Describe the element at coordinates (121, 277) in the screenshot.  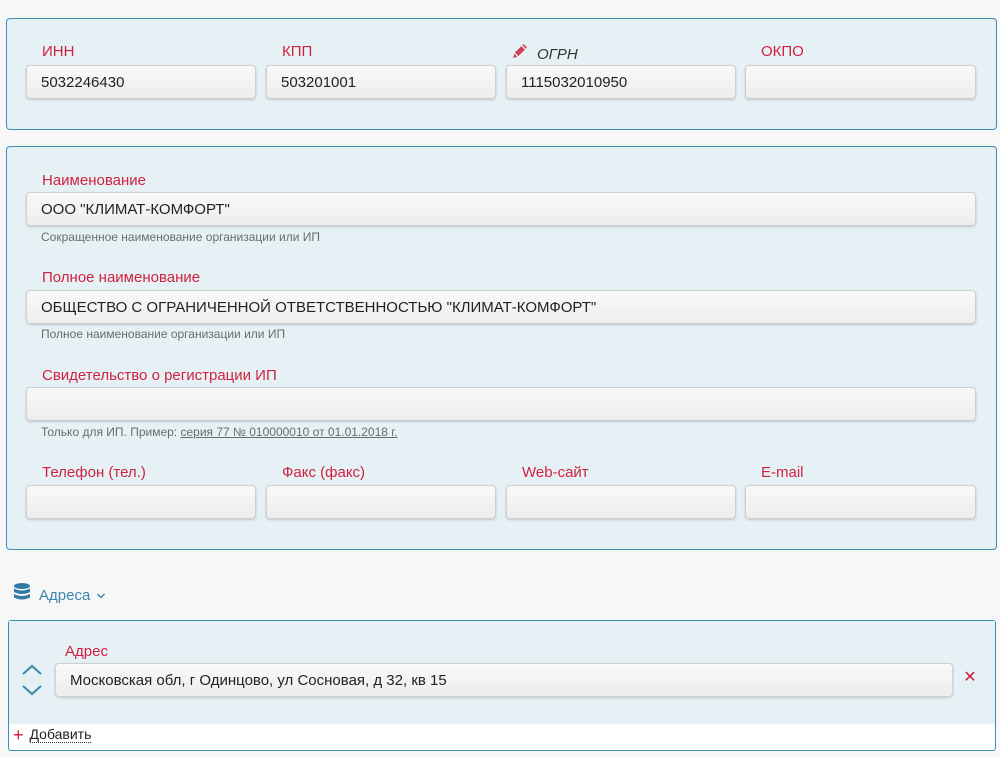
I see `full-name-label: Полное наименование` at that location.